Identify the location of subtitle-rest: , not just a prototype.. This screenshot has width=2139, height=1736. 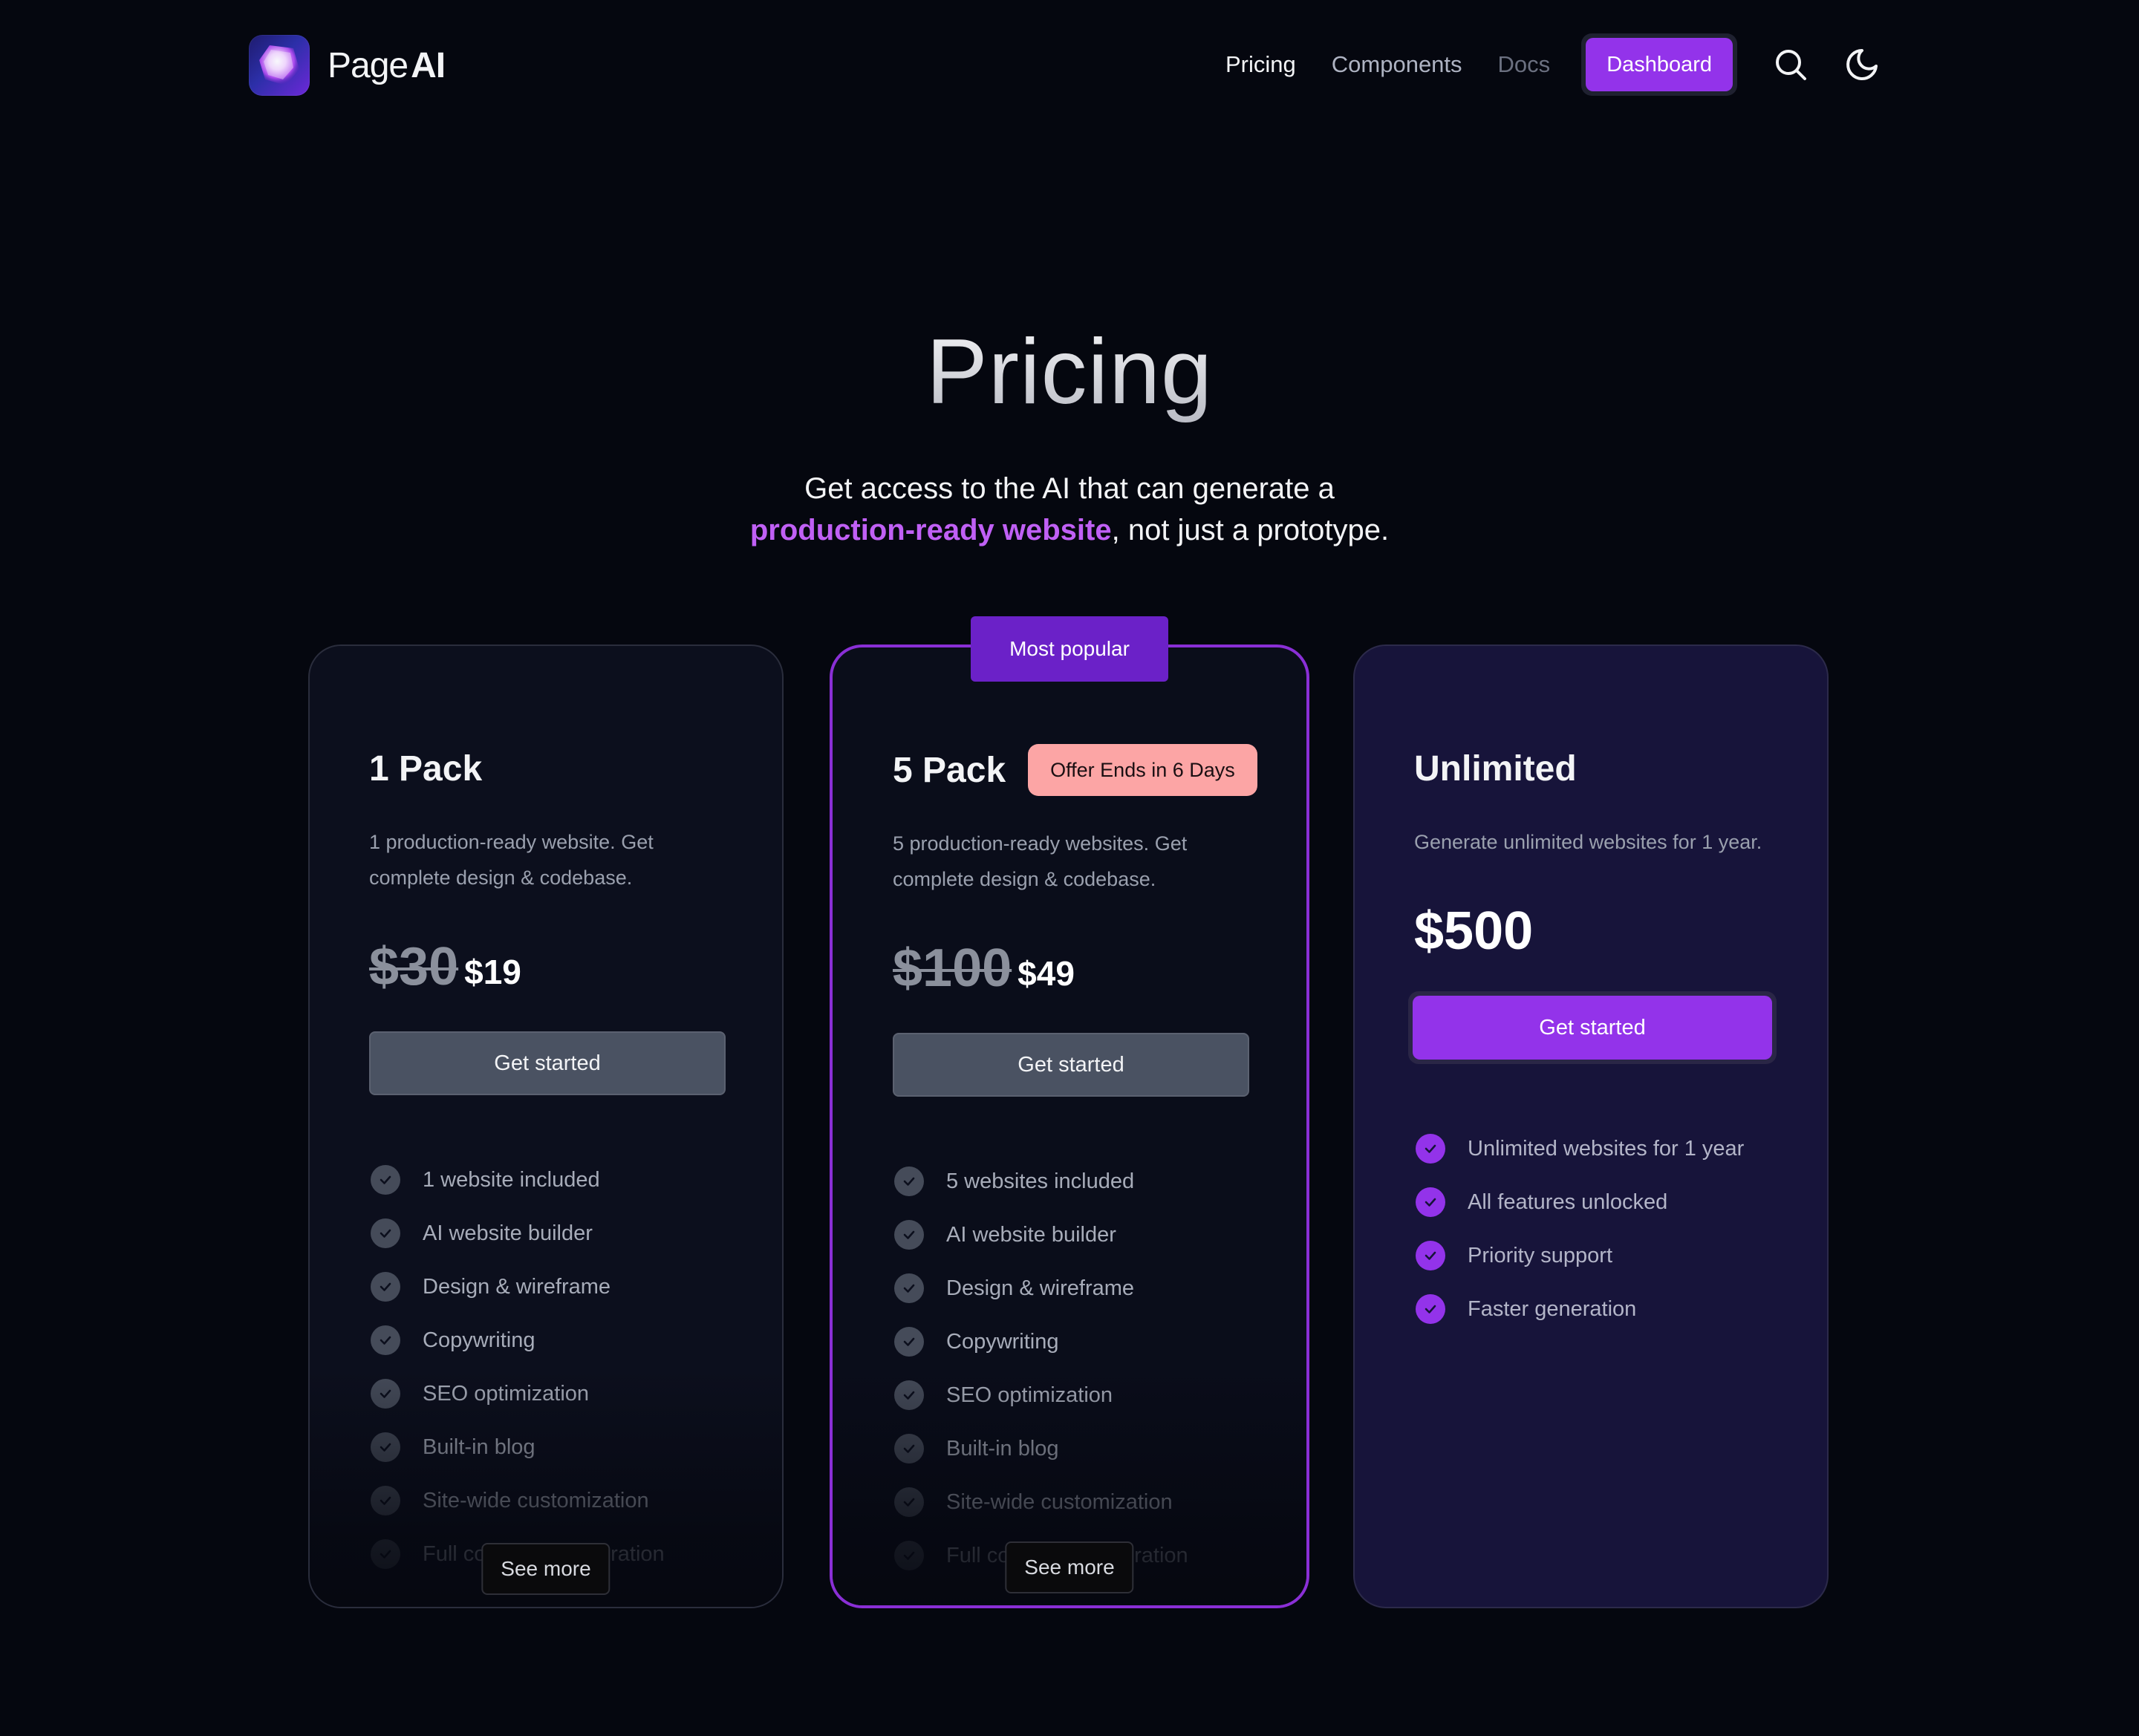
(1250, 530).